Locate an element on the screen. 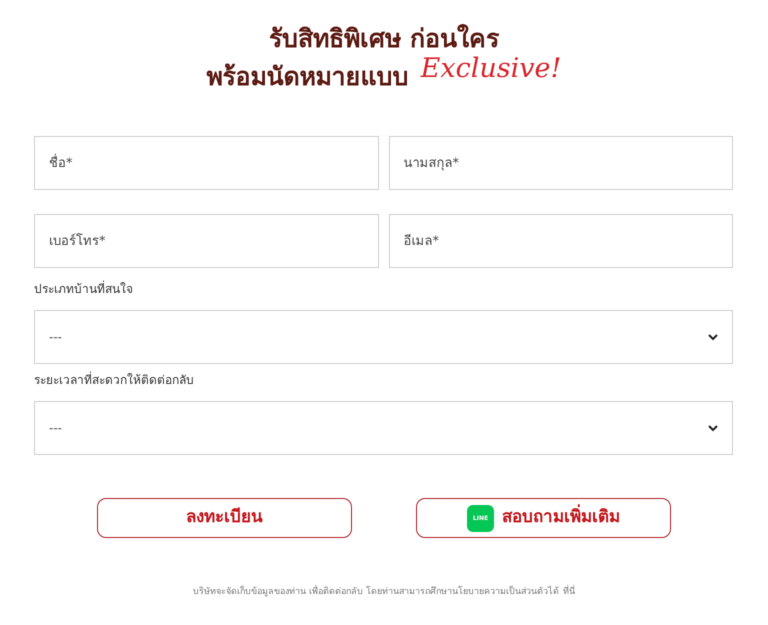  field-label: ระยะเวลาที่สะดวกให้ติดต่อกลับ is located at coordinates (114, 380).